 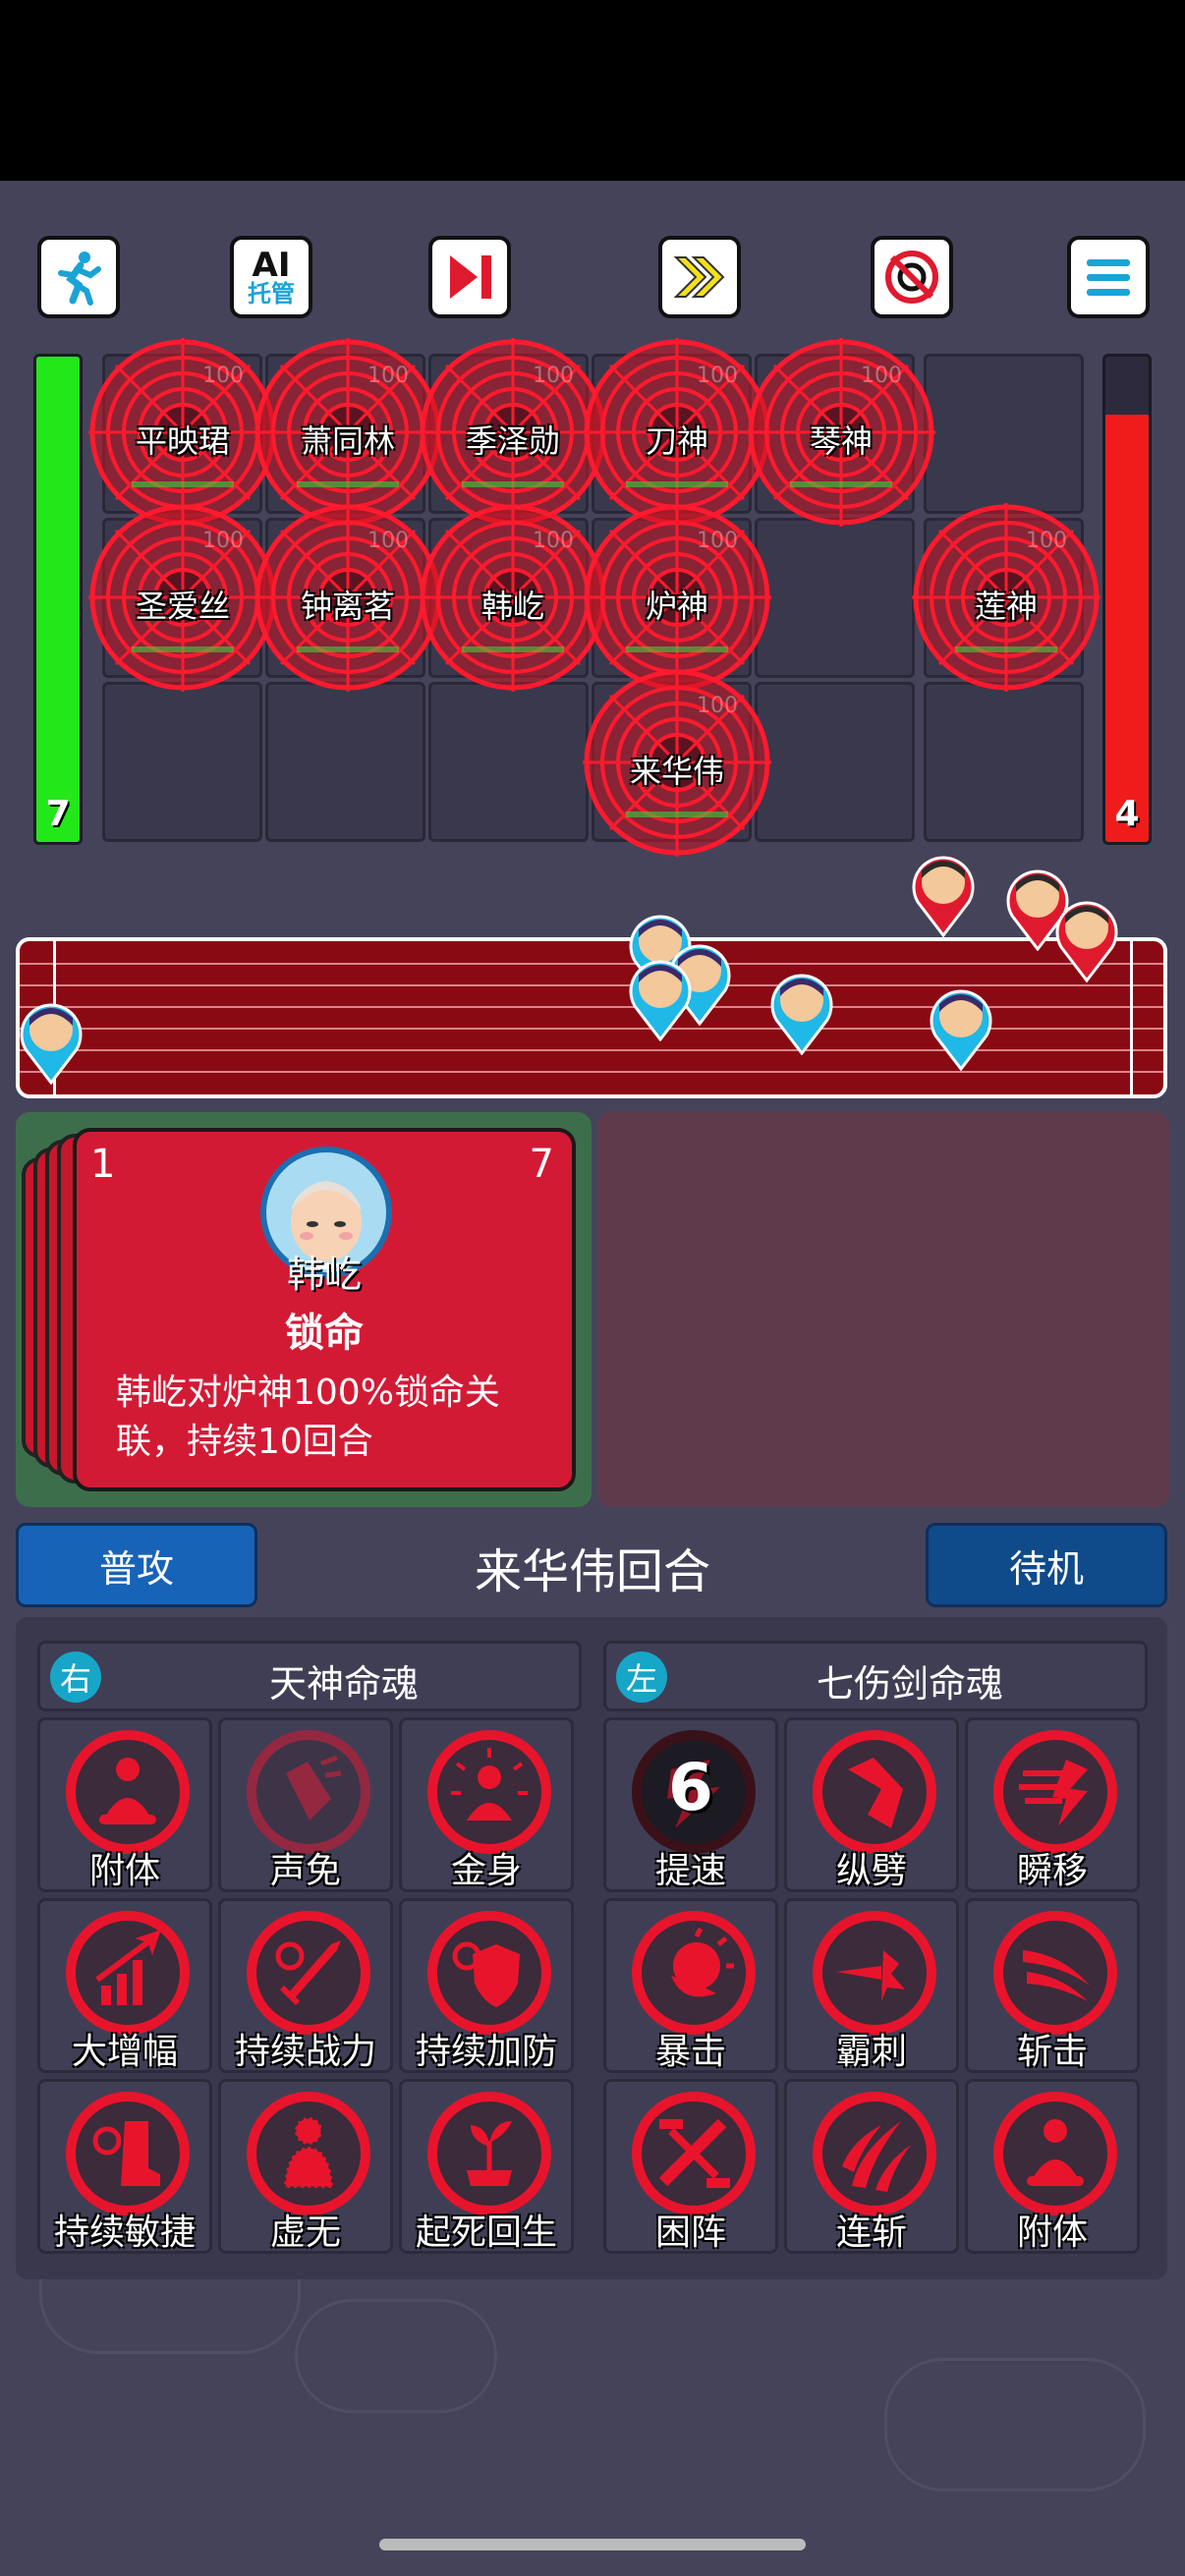 I want to click on revive-sprout-icon, so click(x=489, y=2153).